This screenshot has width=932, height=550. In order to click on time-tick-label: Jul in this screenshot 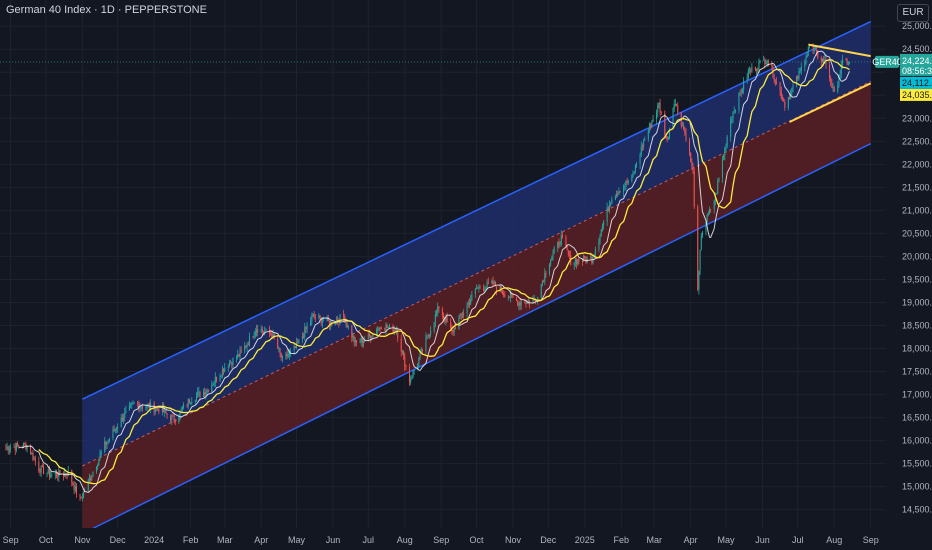, I will do `click(798, 540)`.